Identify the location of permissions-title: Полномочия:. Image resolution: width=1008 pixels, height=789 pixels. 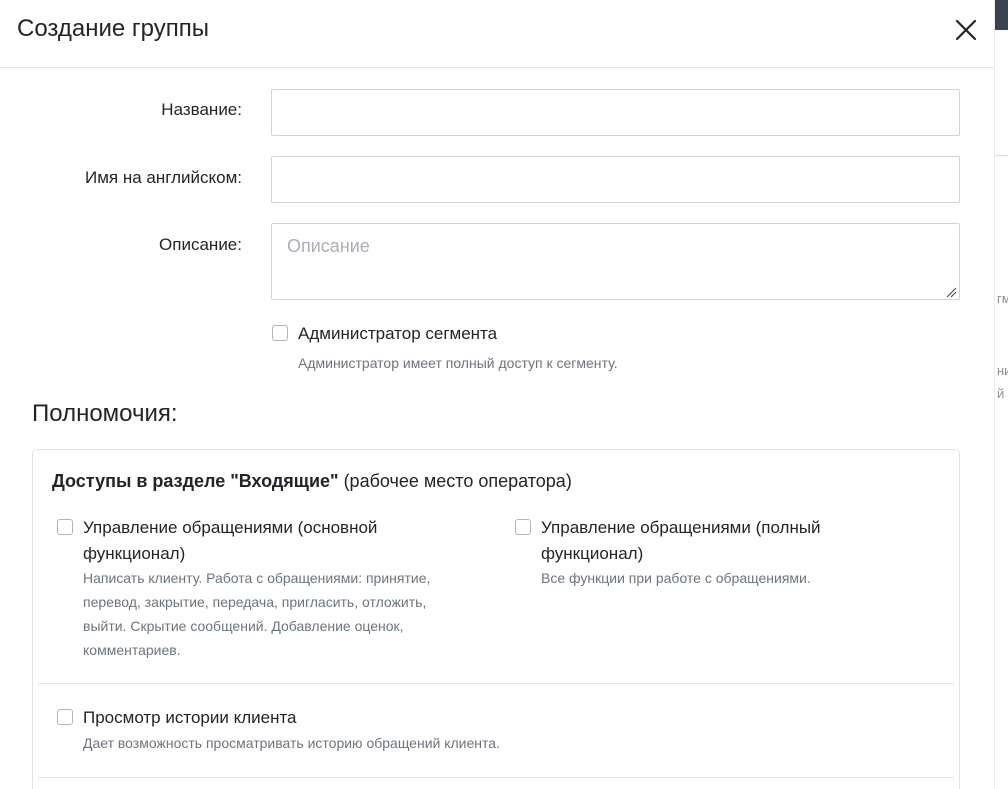
(105, 413).